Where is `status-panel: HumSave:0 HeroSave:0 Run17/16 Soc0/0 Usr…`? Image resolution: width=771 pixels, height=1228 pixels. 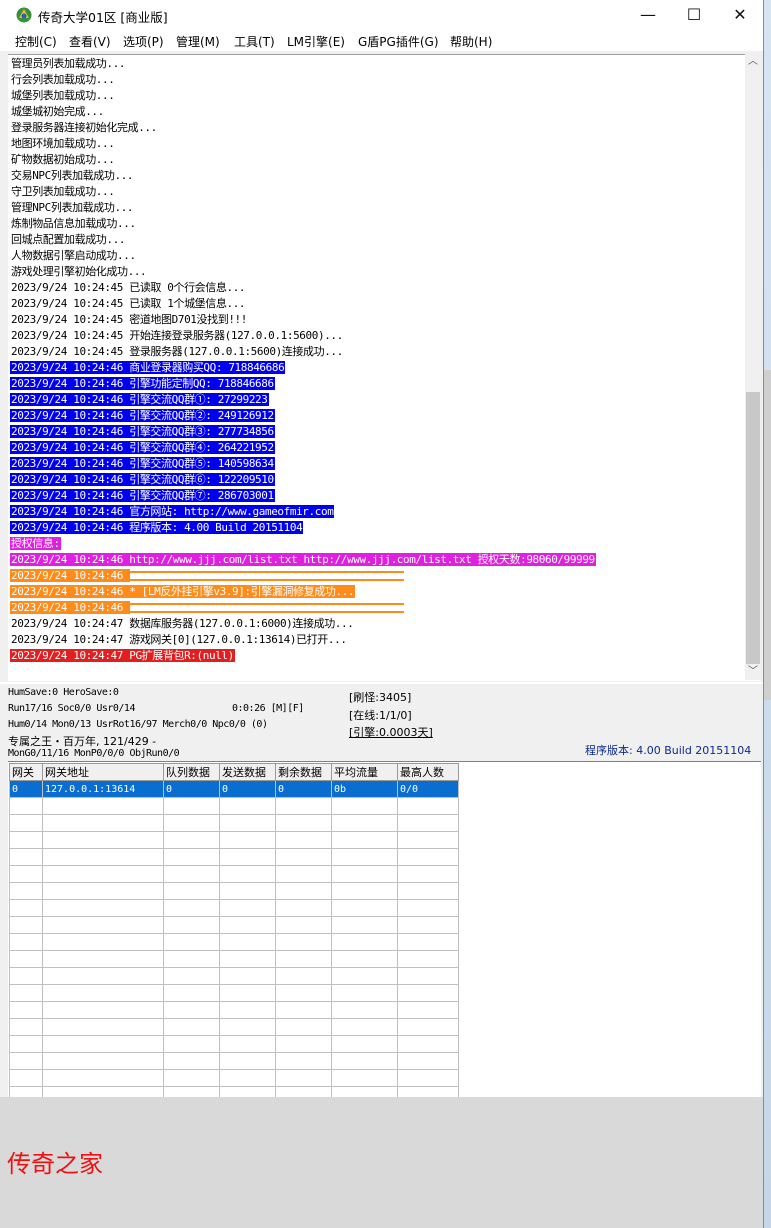 status-panel: HumSave:0 HeroSave:0 Run17/16 Soc0/0 Usr… is located at coordinates (381, 722).